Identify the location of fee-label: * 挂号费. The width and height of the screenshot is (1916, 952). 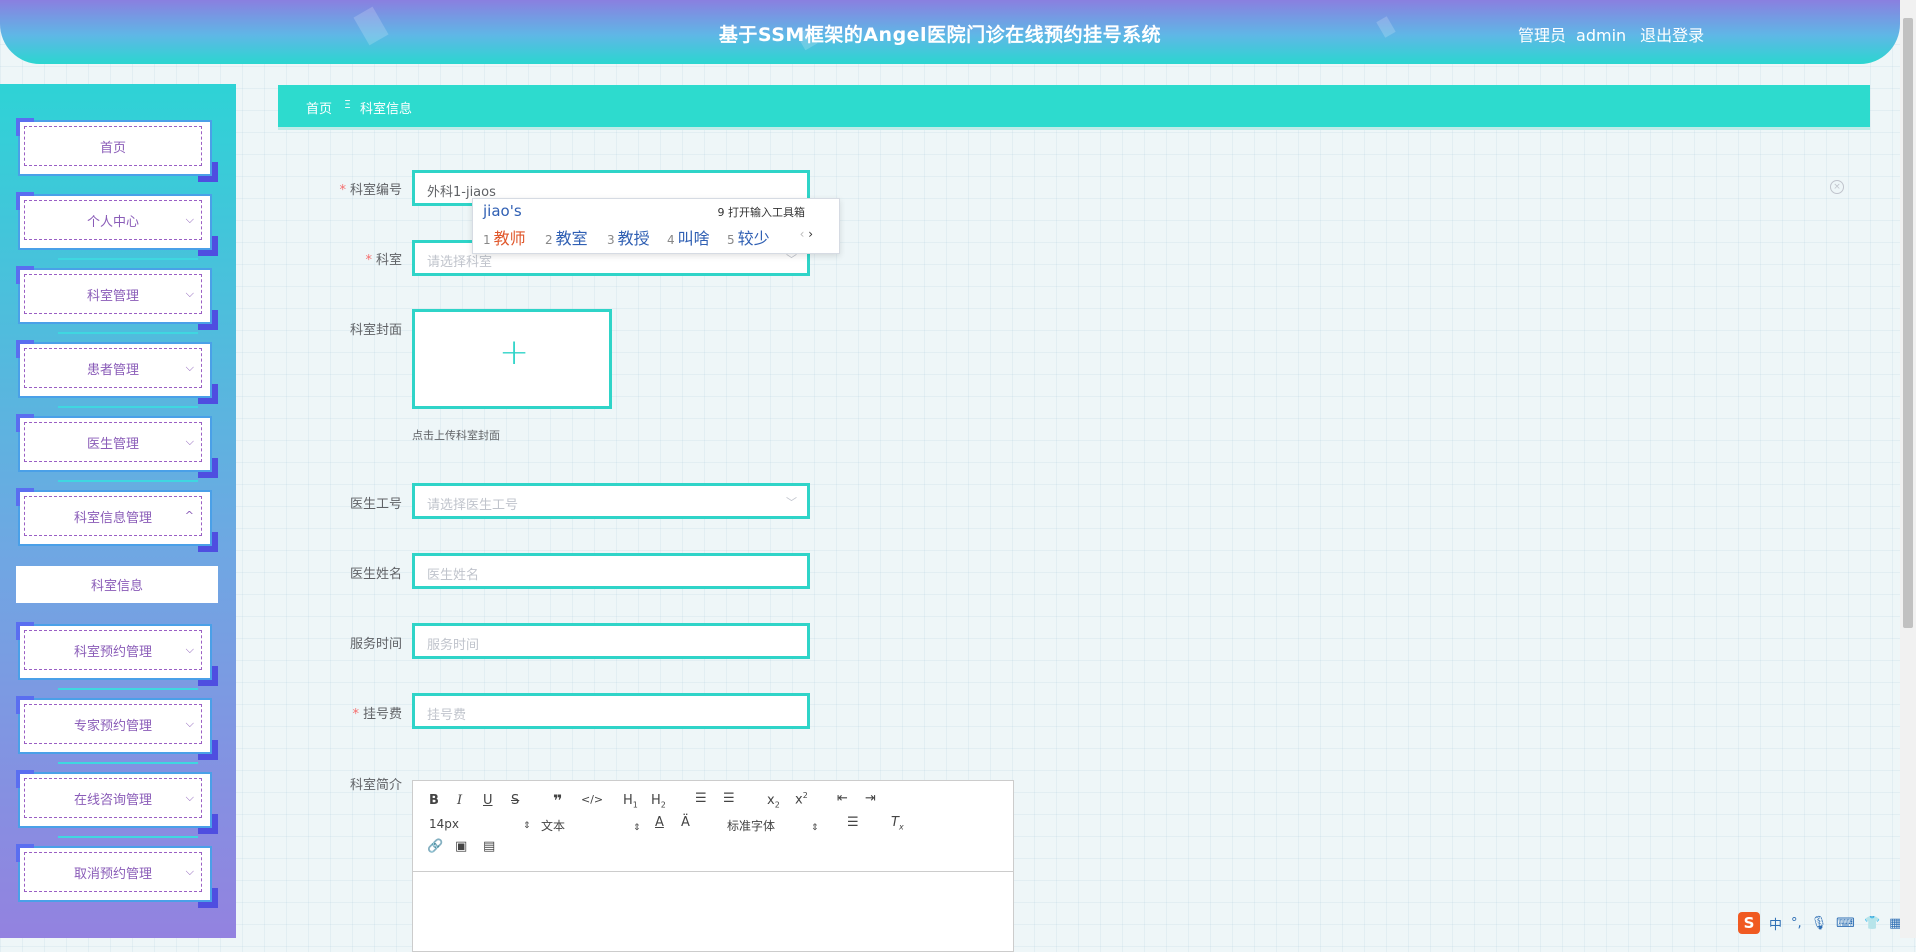
(377, 714).